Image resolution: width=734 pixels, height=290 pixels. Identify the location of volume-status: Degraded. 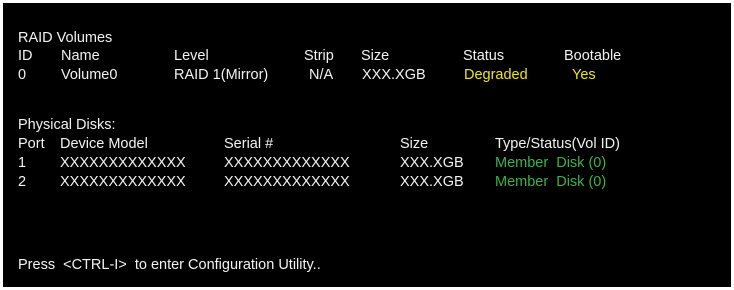
(496, 75).